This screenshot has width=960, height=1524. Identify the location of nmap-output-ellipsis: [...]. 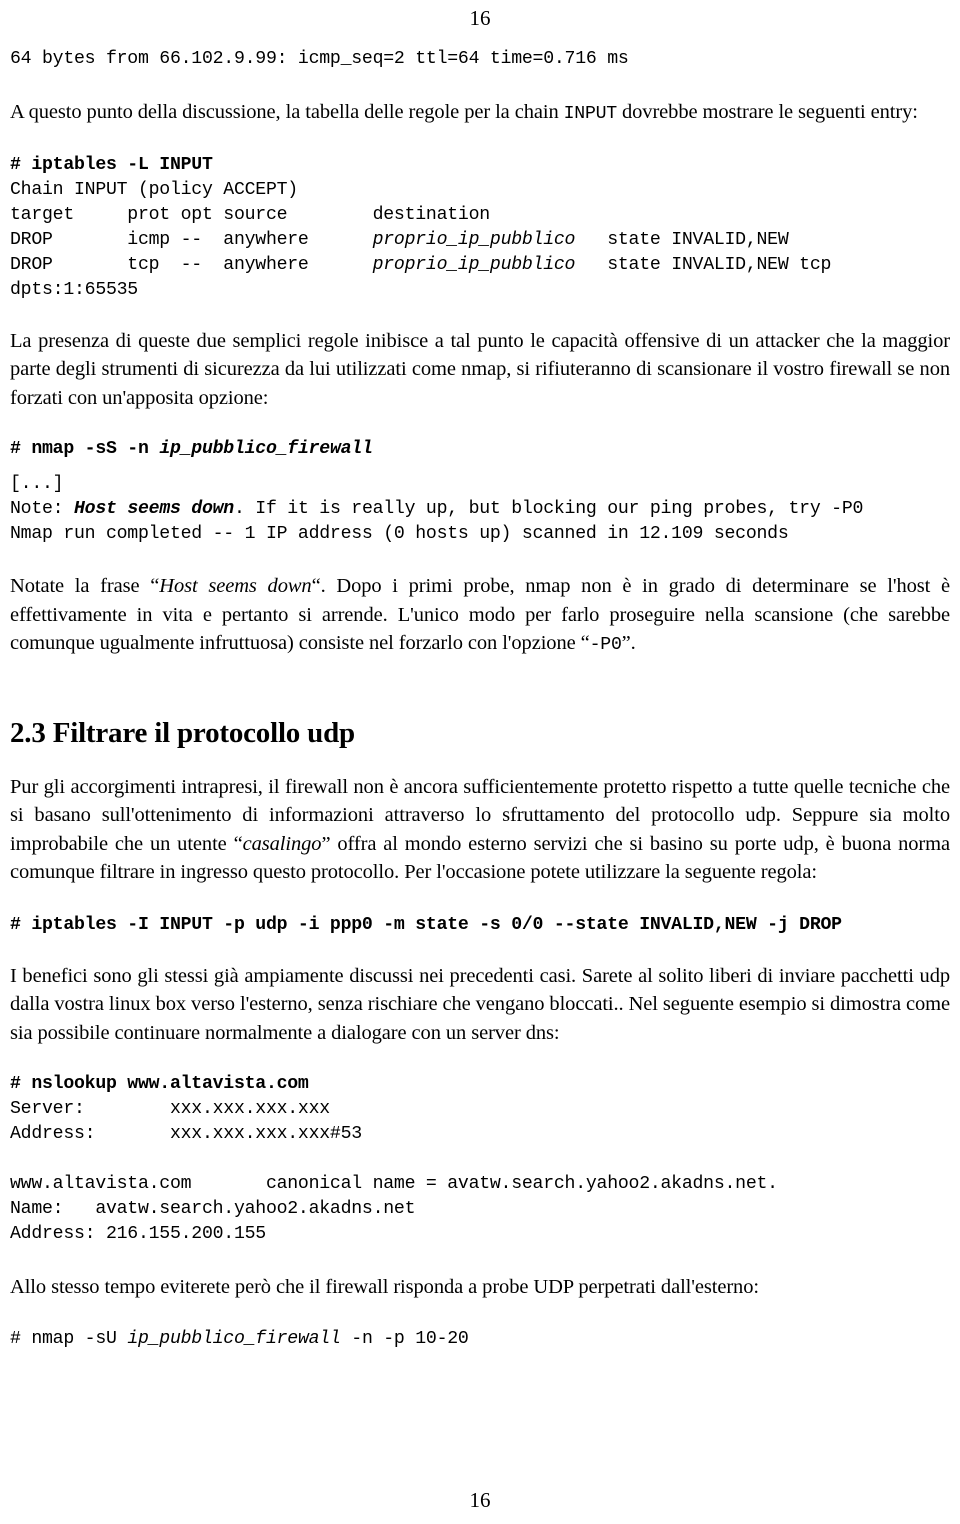
(37, 484).